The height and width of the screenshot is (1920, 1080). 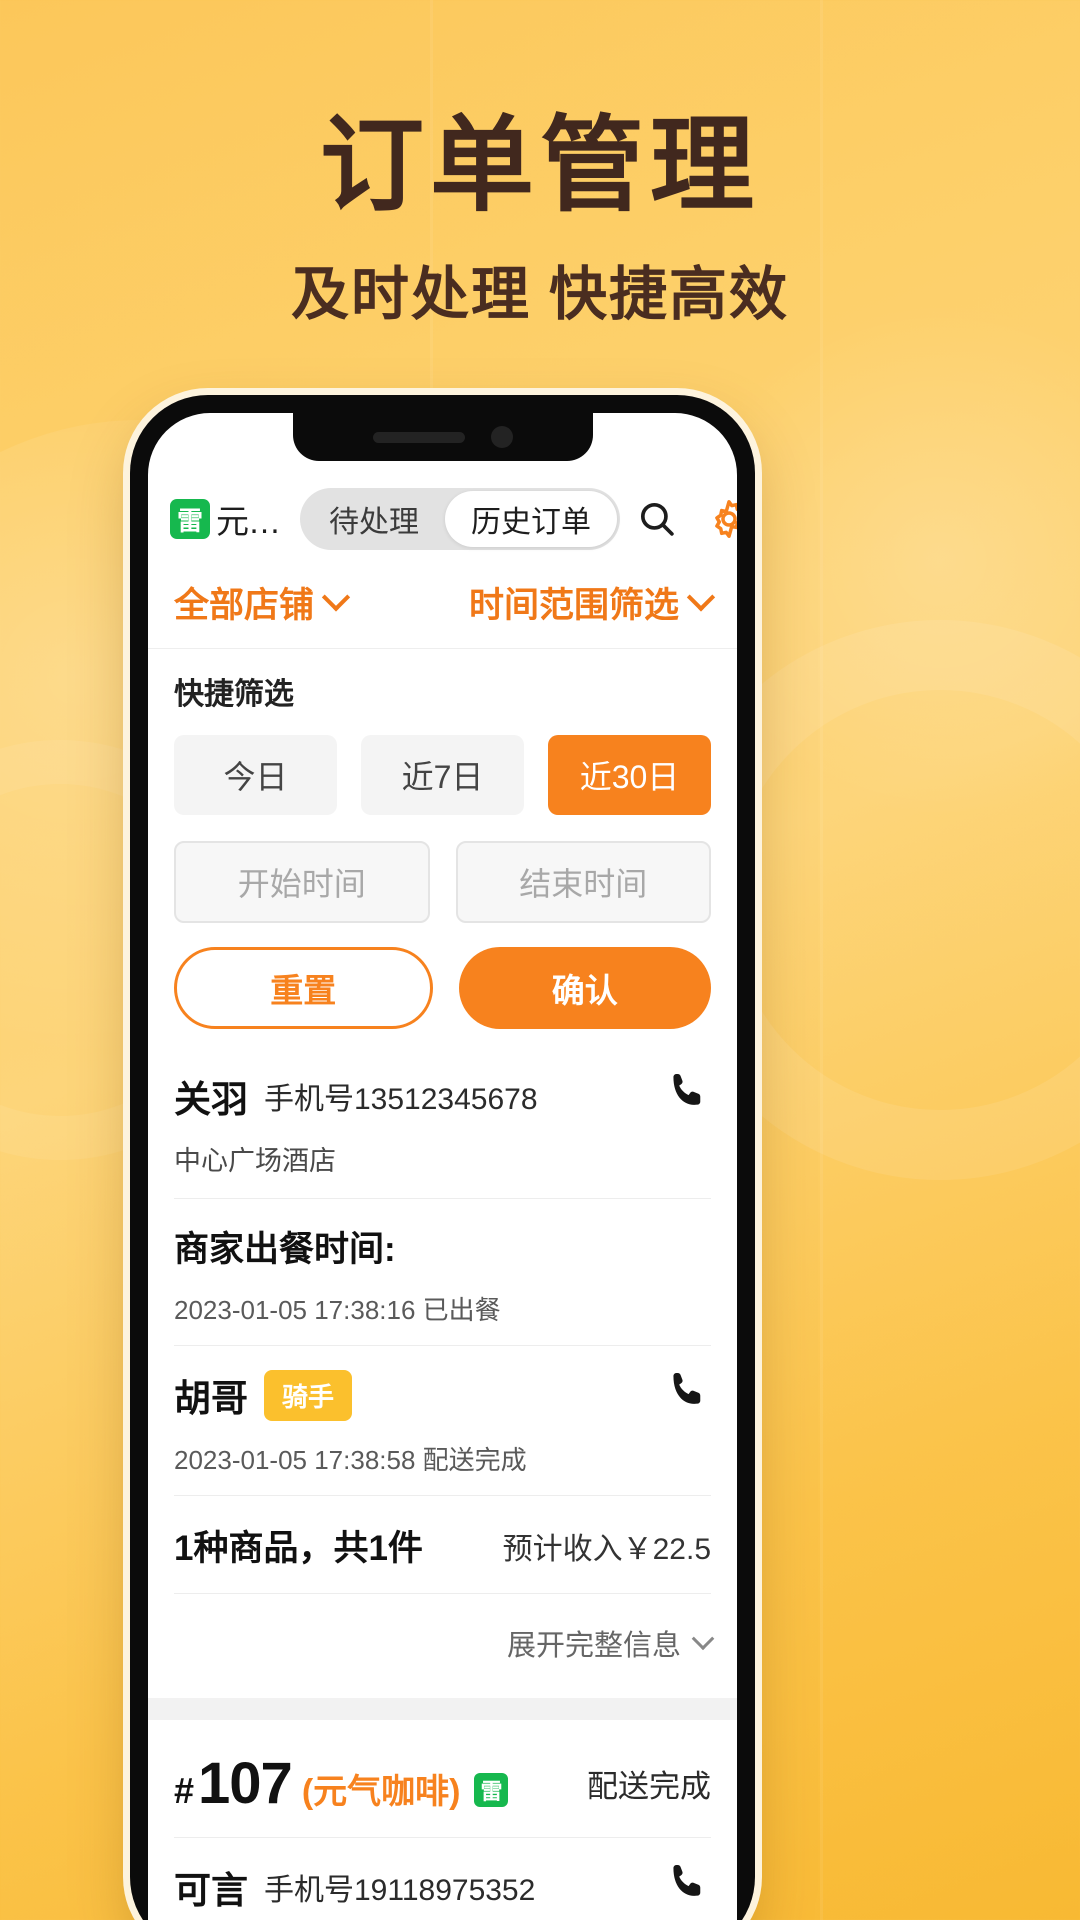 What do you see at coordinates (211, 1398) in the screenshot?
I see `rider-name: 胡哥` at bounding box center [211, 1398].